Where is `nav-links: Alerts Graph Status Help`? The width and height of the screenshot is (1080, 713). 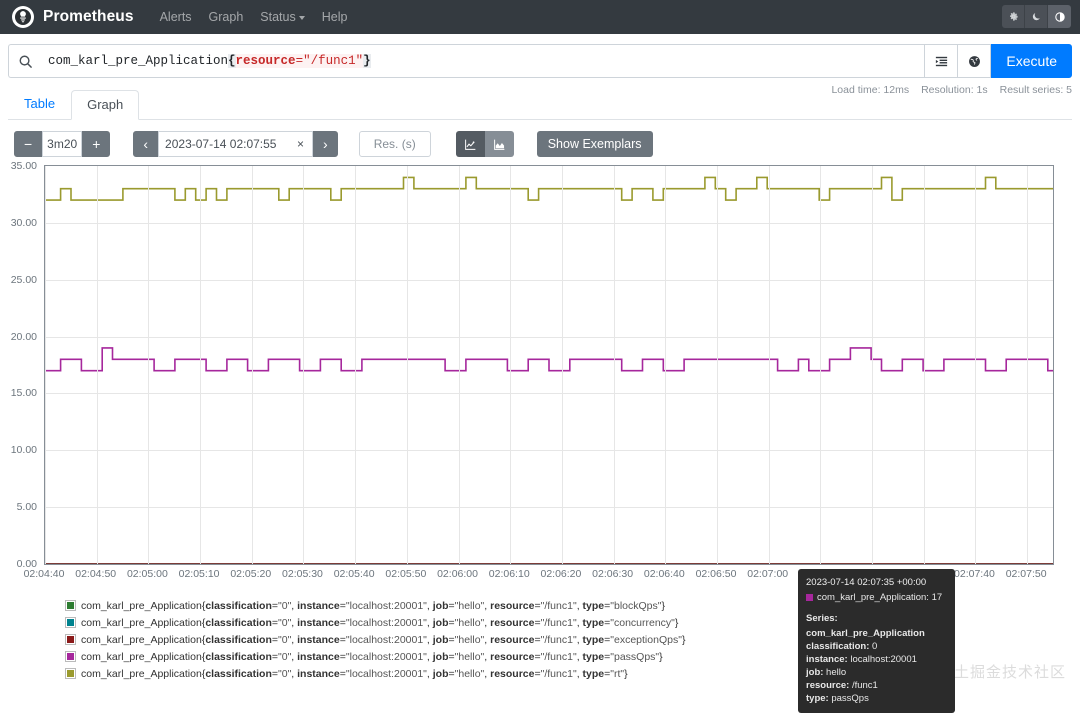
nav-links: Alerts Graph Status Help is located at coordinates (254, 17).